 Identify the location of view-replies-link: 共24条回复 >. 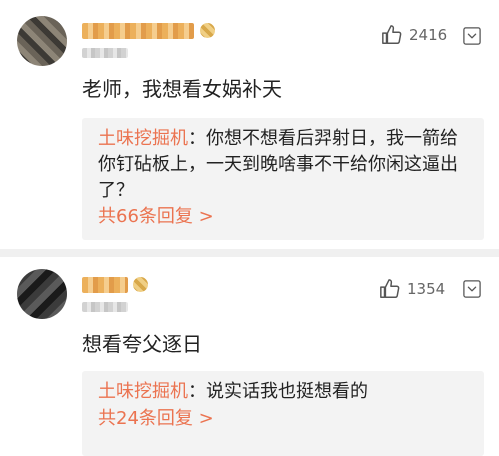
(156, 419).